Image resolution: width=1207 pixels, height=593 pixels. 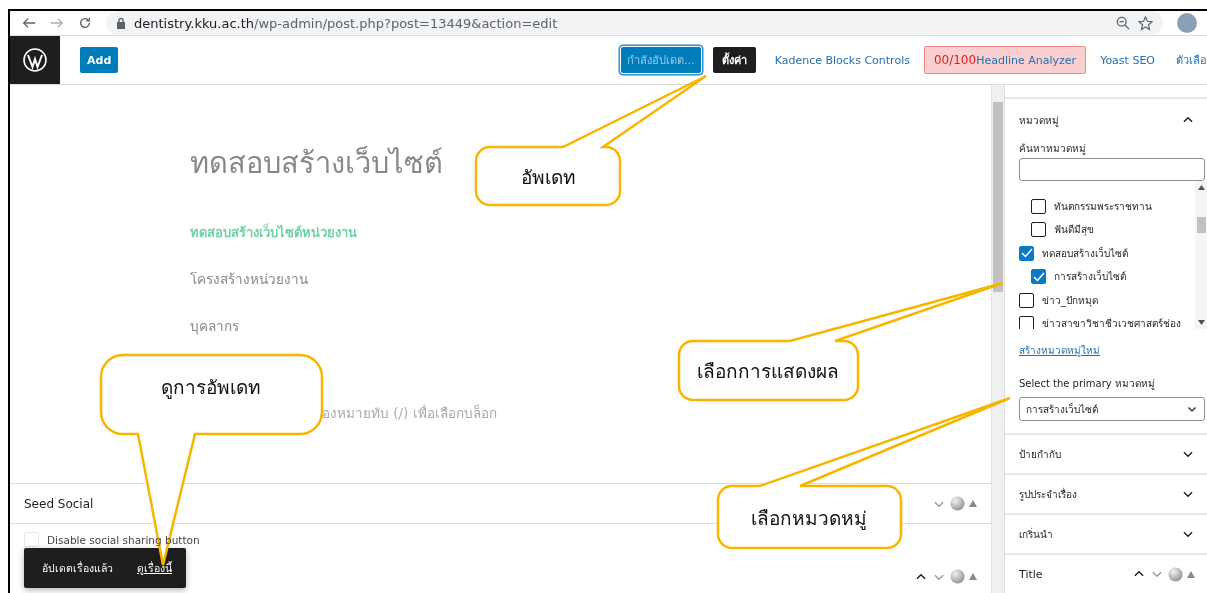 What do you see at coordinates (1112, 409) in the screenshot?
I see `primary-category-select: การสร้างเว็บไซต์` at bounding box center [1112, 409].